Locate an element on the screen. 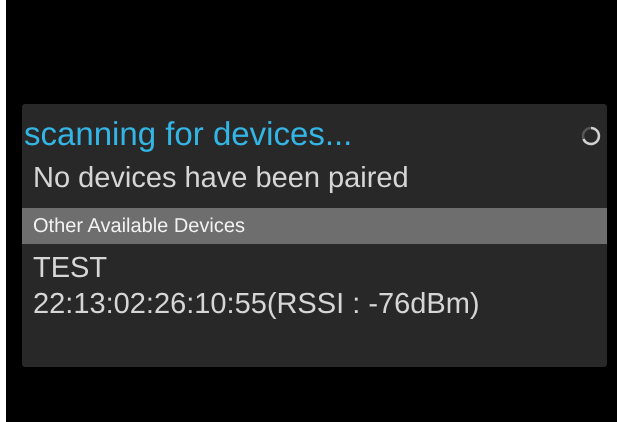  section-header: Other Available Devices is located at coordinates (314, 226).